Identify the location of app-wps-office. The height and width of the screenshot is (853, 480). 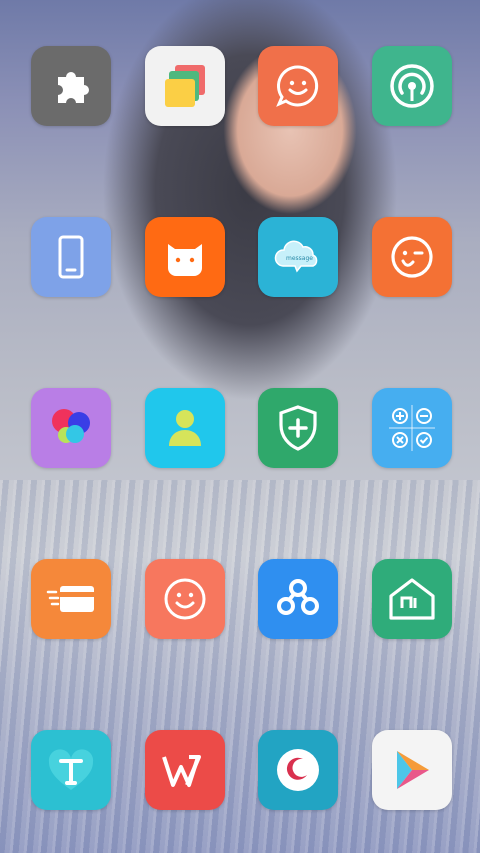
(185, 770).